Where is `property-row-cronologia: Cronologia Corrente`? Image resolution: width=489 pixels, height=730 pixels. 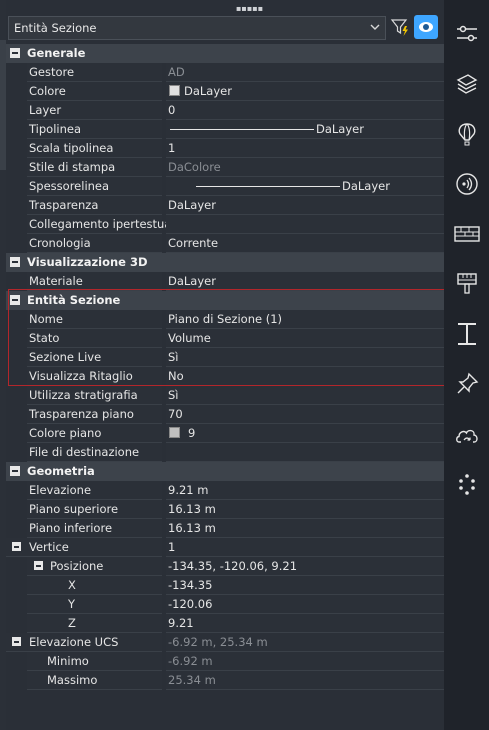
property-row-cronologia: Cronologia Corrente is located at coordinates (225, 243).